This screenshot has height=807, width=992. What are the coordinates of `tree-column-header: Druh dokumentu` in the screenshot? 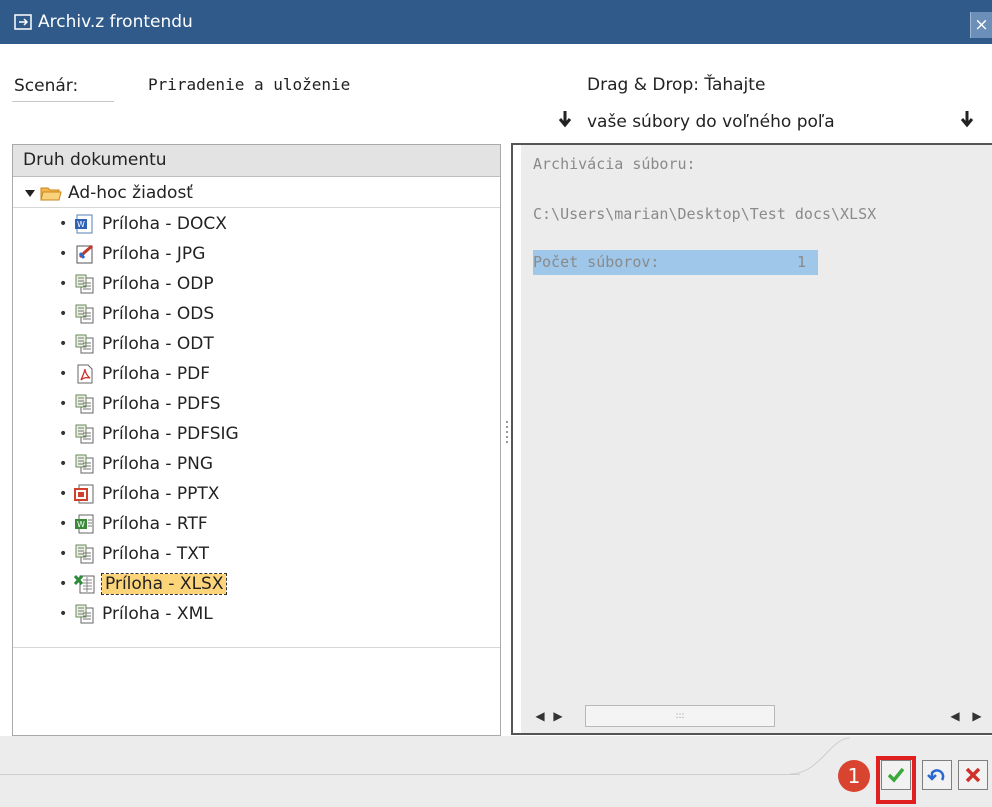 It's located at (256, 161).